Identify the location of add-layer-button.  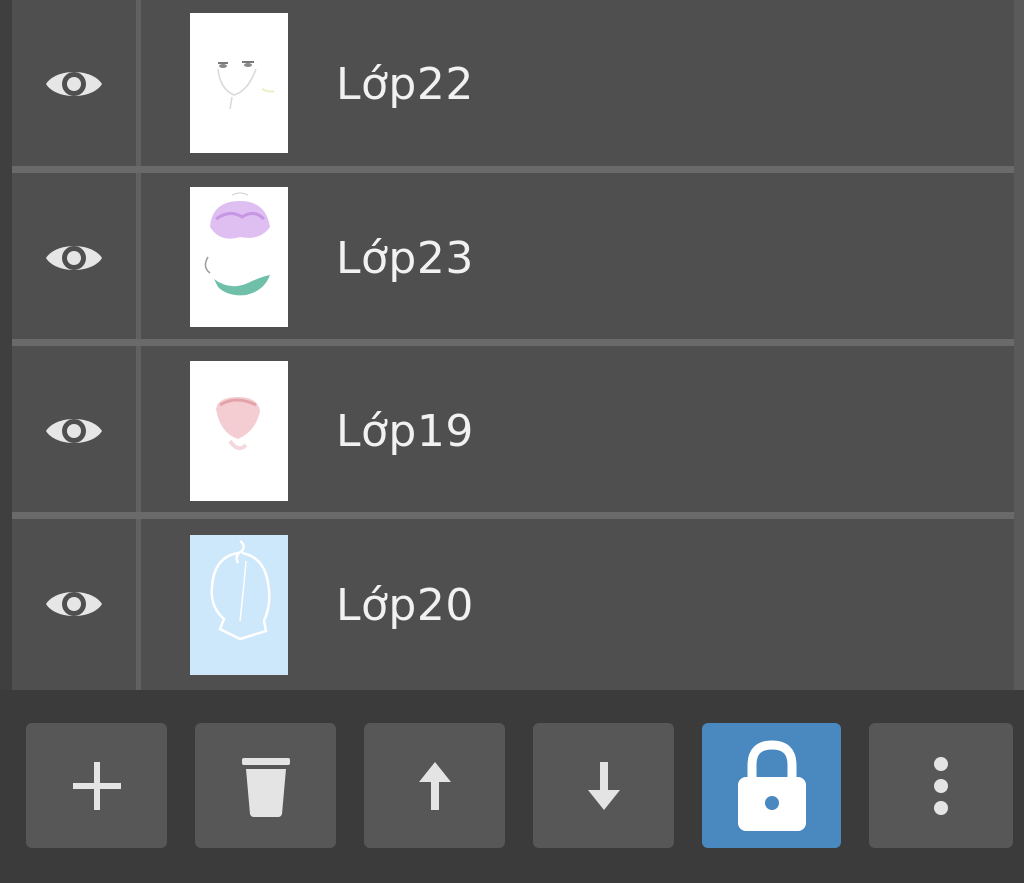
(96, 785).